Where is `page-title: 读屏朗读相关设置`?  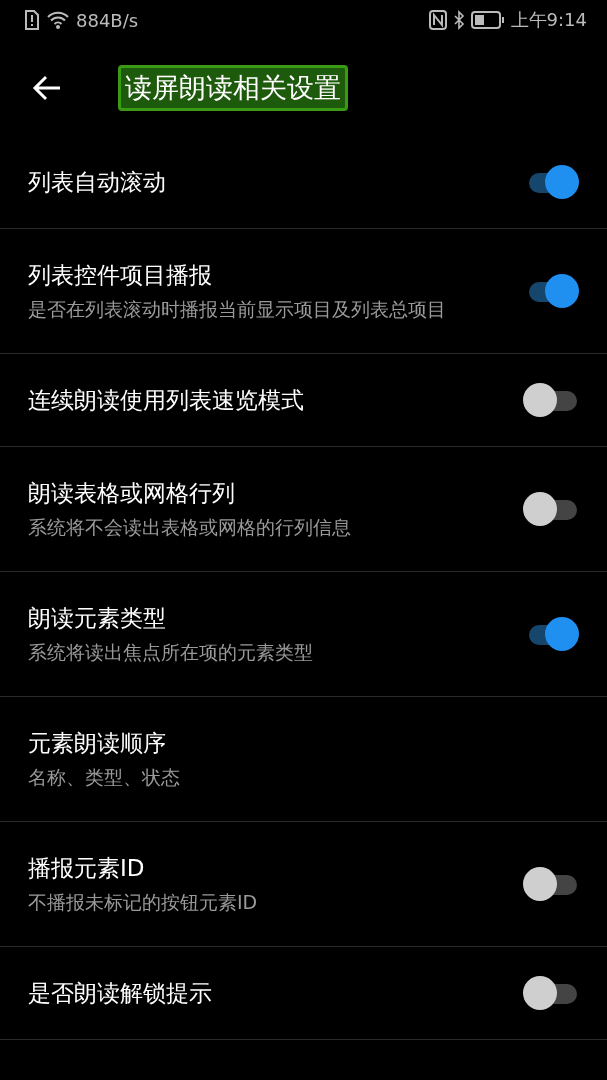
page-title: 读屏朗读相关设置 is located at coordinates (233, 88).